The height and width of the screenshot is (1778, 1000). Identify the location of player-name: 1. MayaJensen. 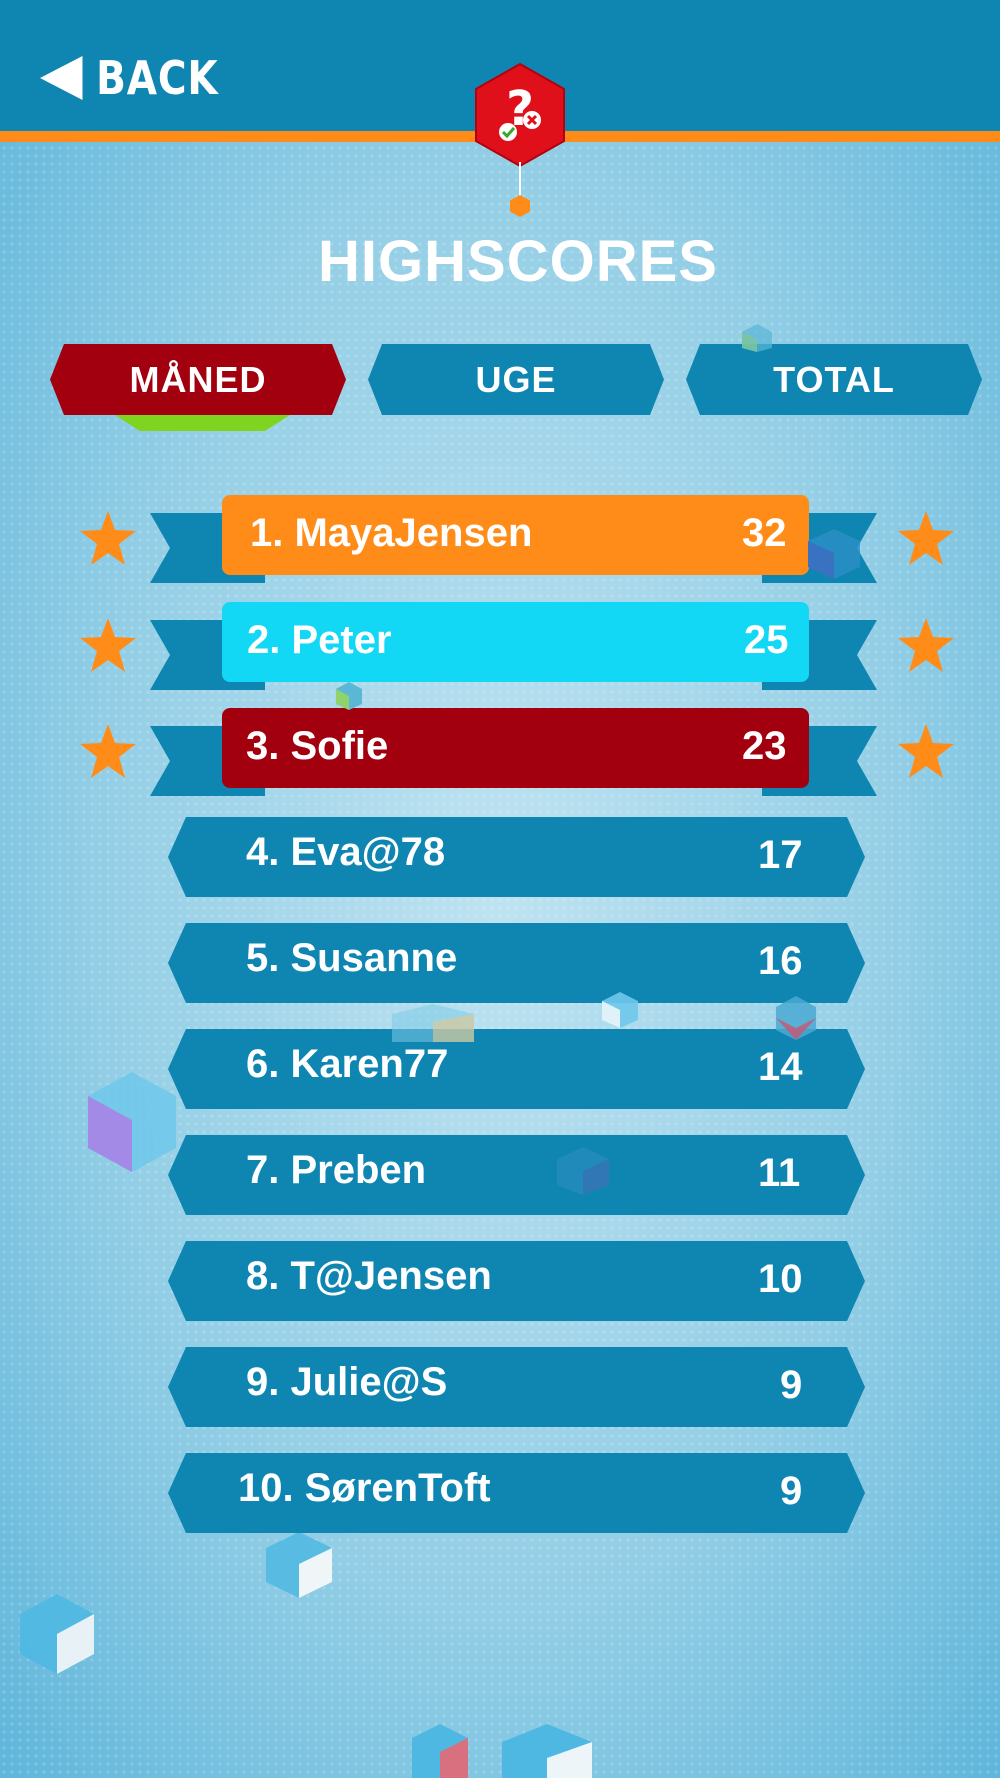
(391, 533).